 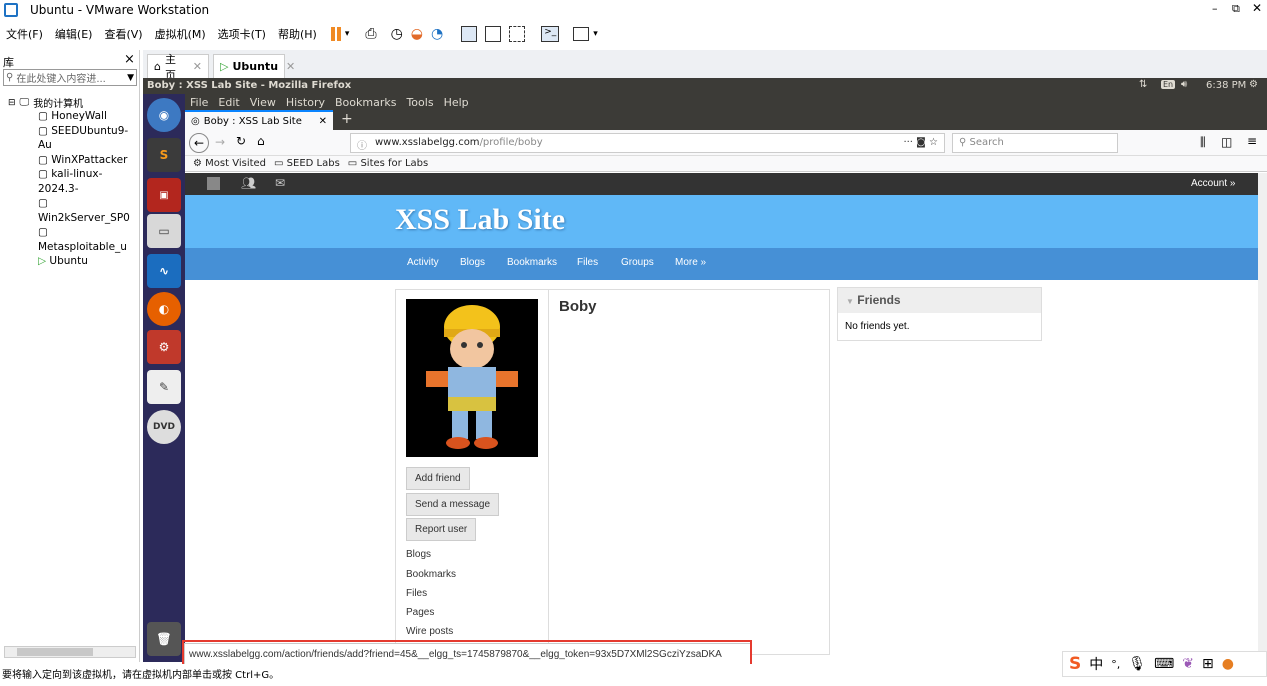 What do you see at coordinates (437, 34) in the screenshot?
I see `snapshot-manager-icon: ◔` at bounding box center [437, 34].